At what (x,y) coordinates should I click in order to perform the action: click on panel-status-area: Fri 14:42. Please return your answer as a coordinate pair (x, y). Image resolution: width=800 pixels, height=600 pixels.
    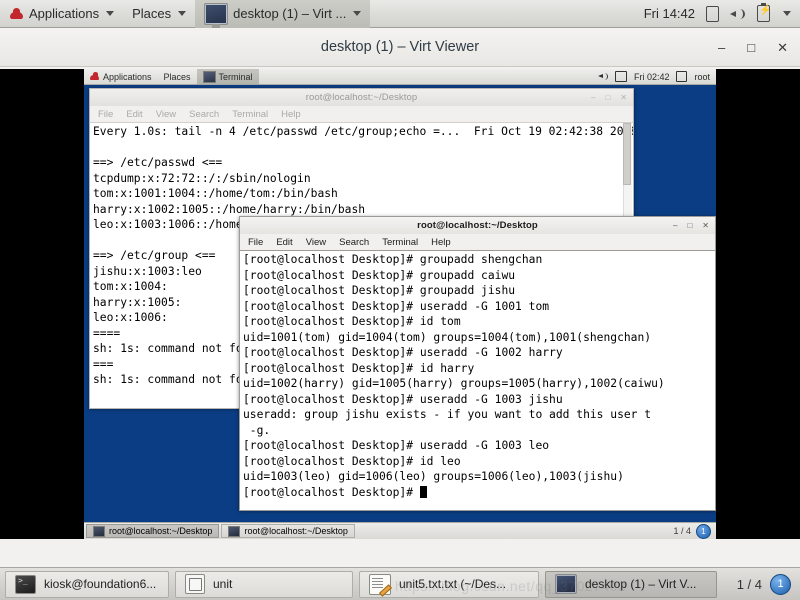
    Looking at the image, I should click on (722, 12).